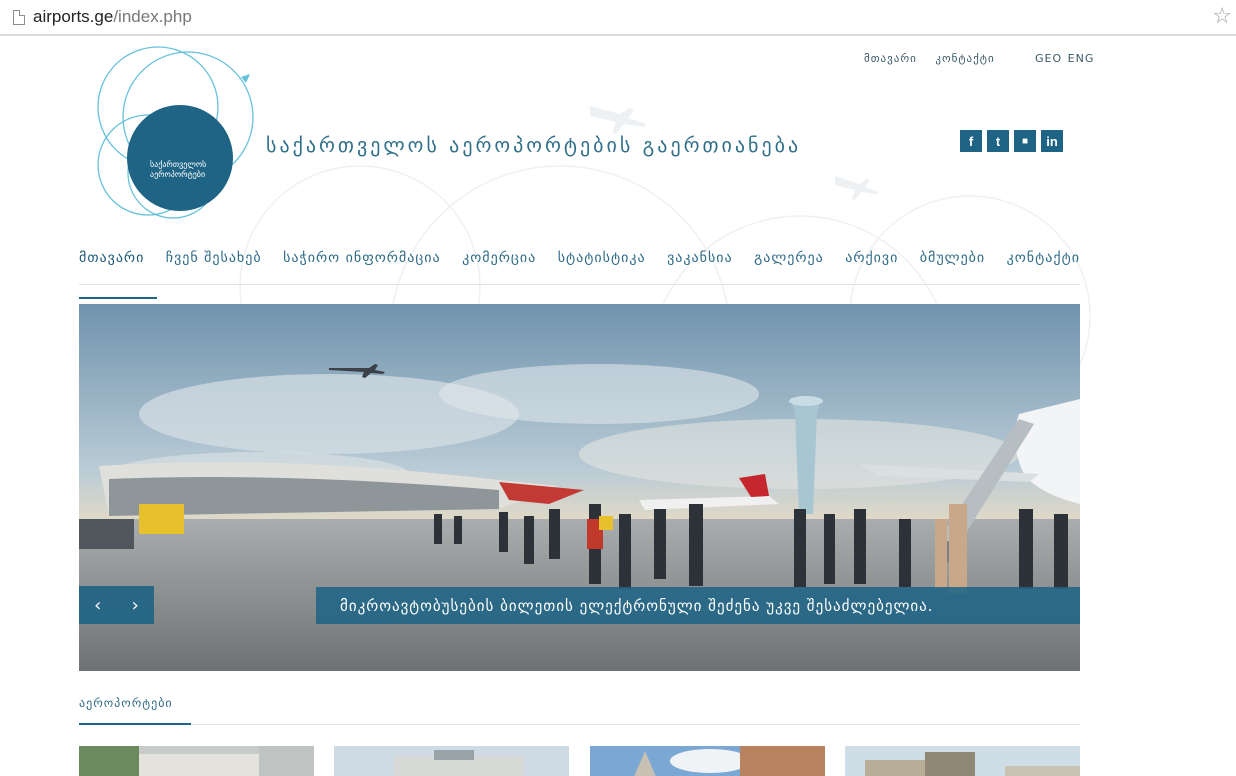  What do you see at coordinates (789, 266) in the screenshot?
I see `nav-item-gallery: გალერეა` at bounding box center [789, 266].